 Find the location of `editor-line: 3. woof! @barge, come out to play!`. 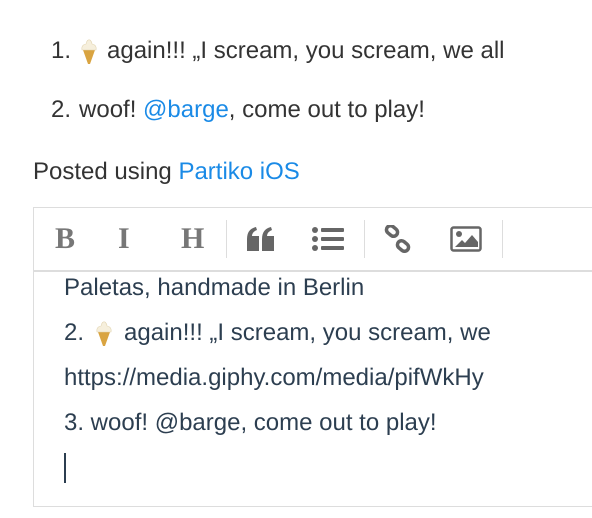

editor-line: 3. woof! @barge, come out to play! is located at coordinates (250, 423).